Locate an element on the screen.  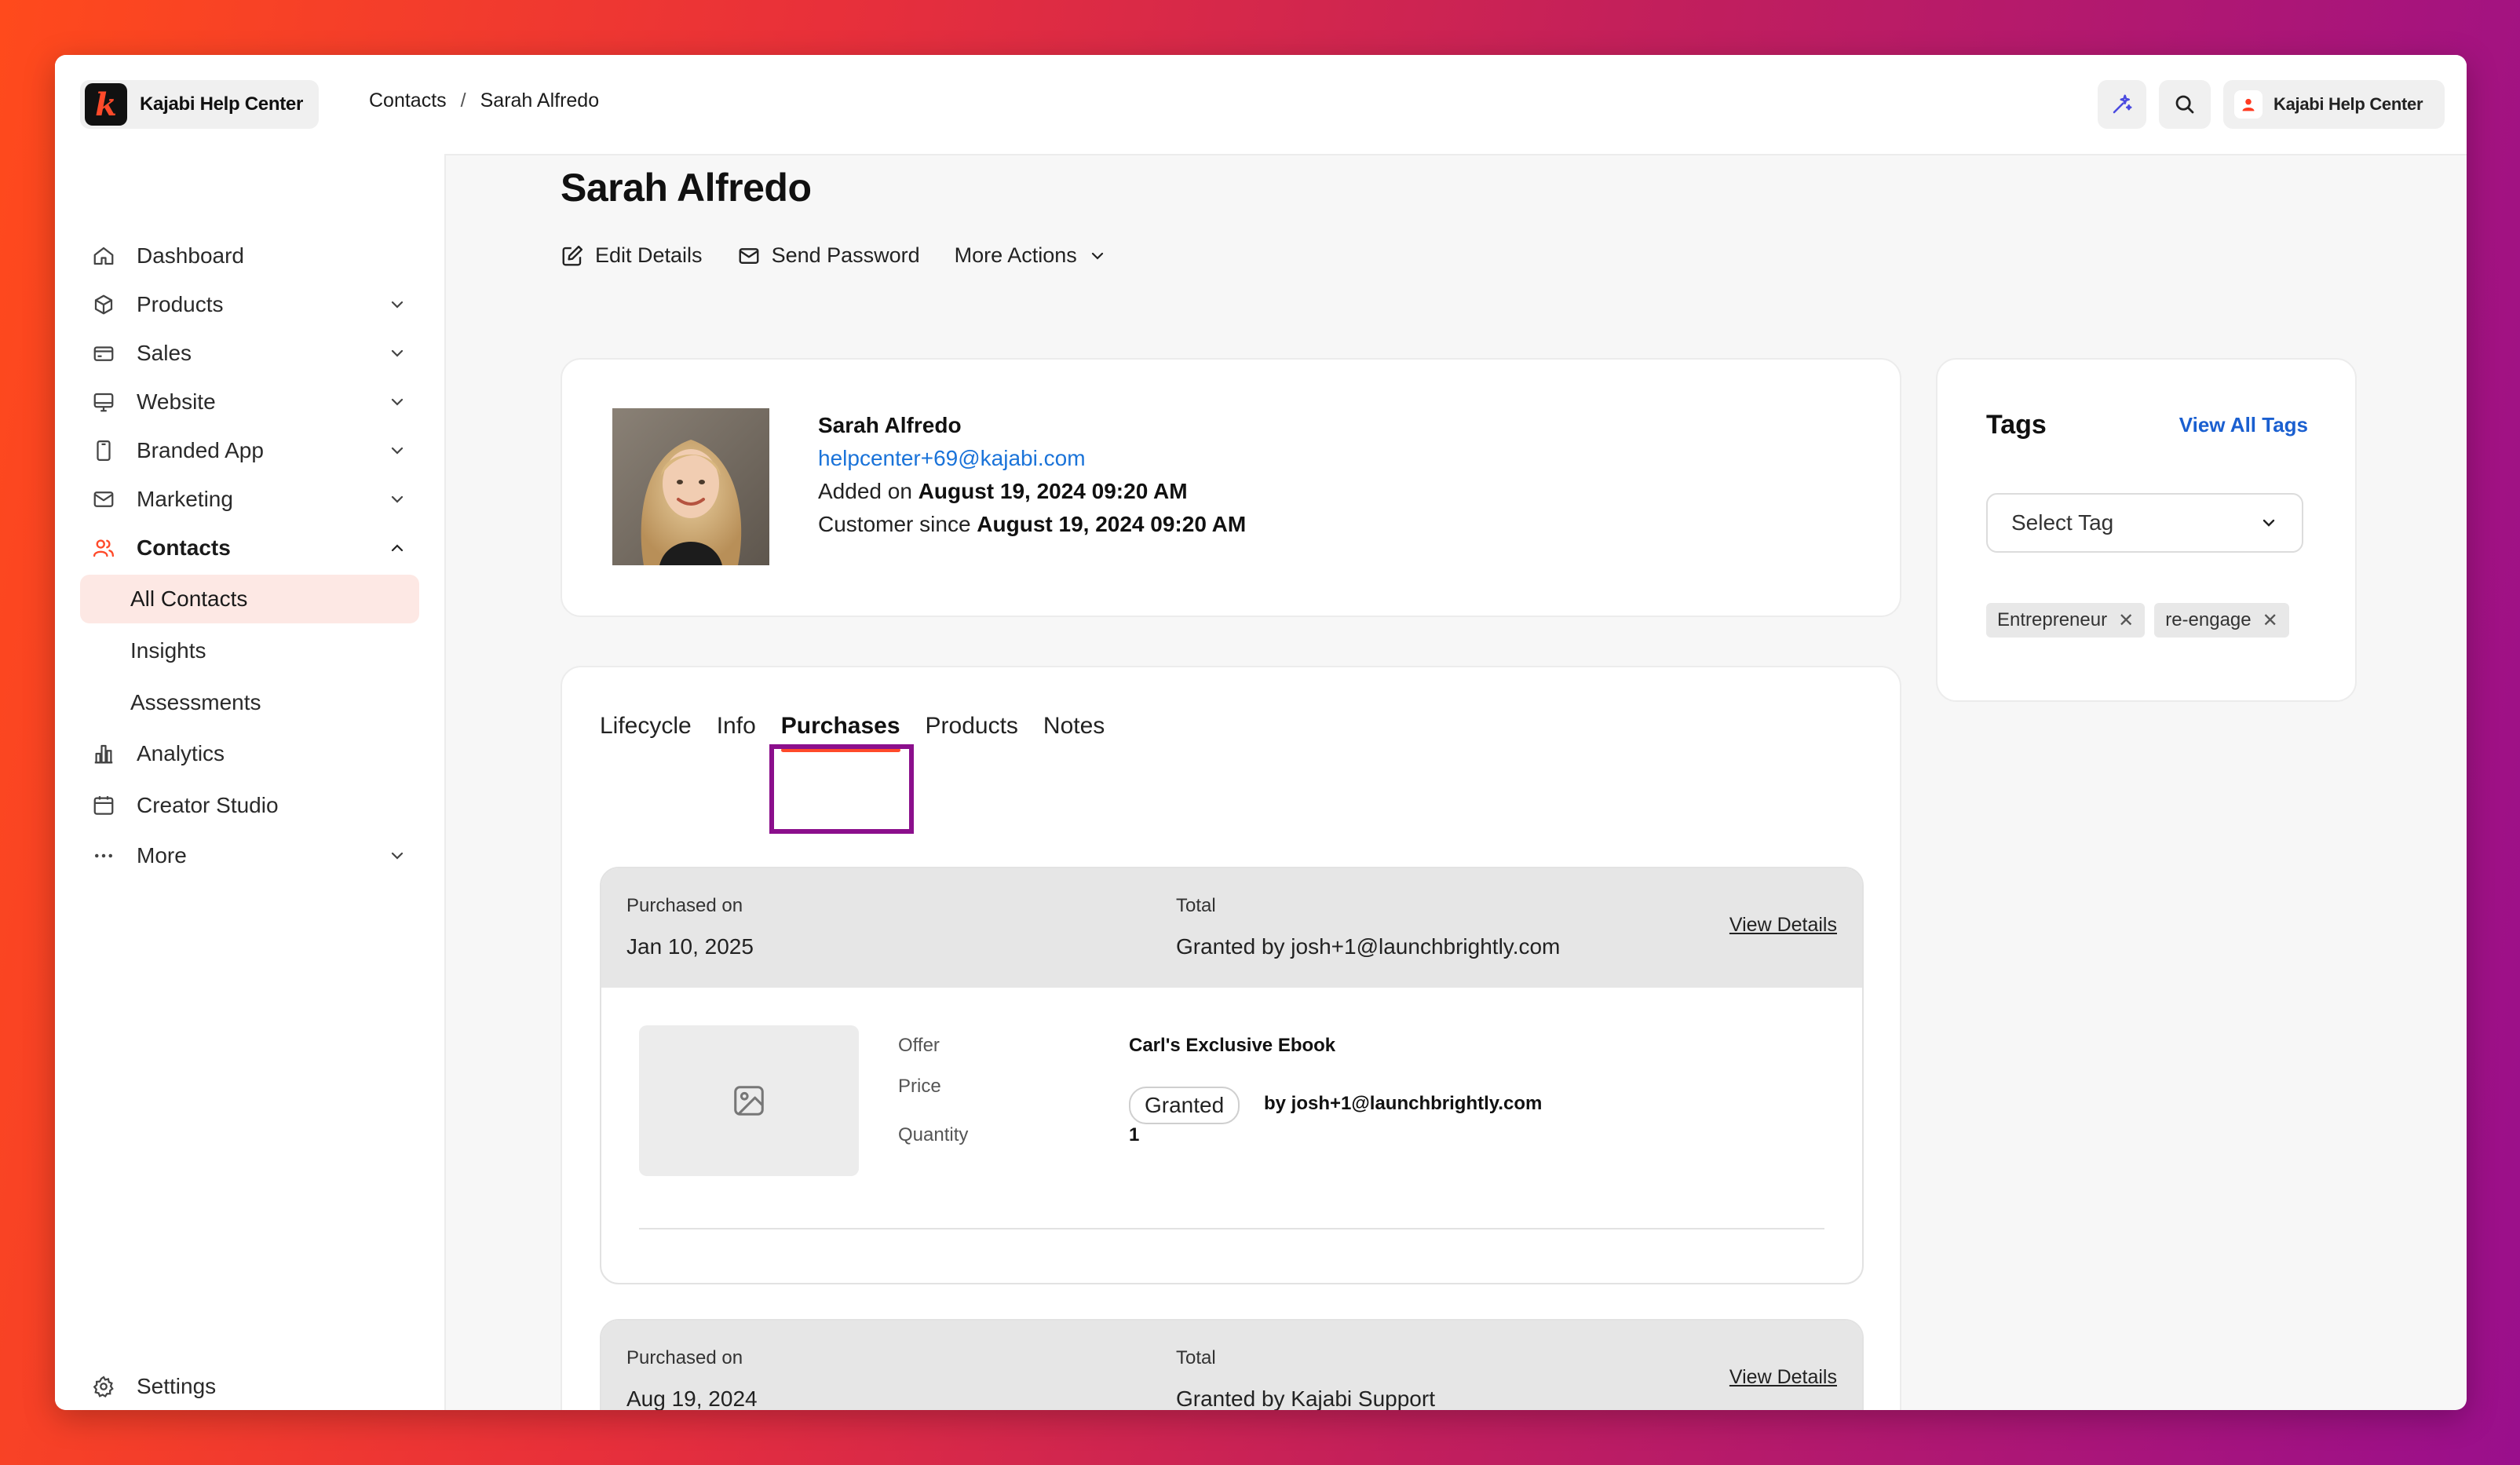
sidebar-item-products: Products is located at coordinates (249, 304).